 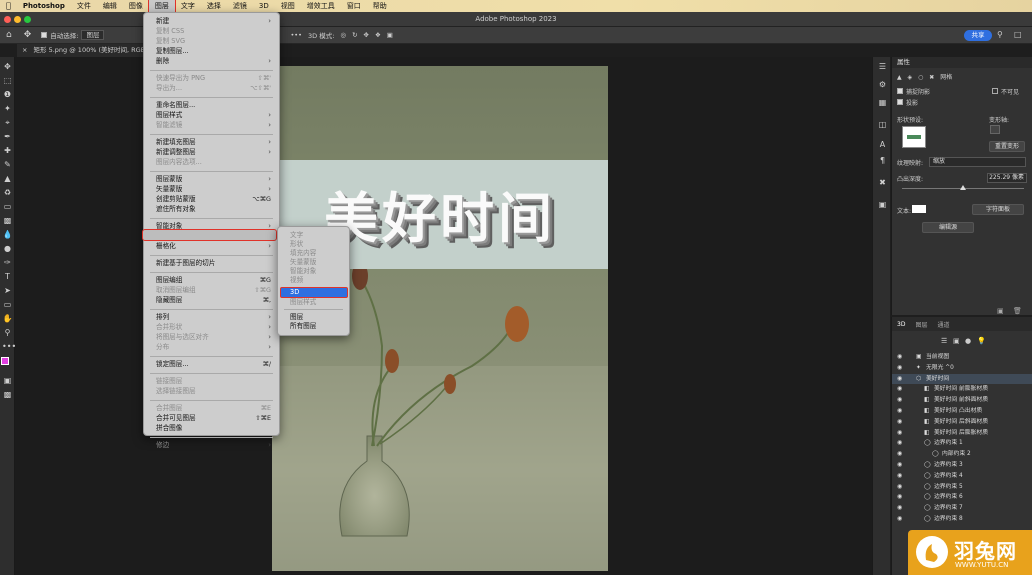 I want to click on tab-layers: 图层, so click(x=921, y=324).